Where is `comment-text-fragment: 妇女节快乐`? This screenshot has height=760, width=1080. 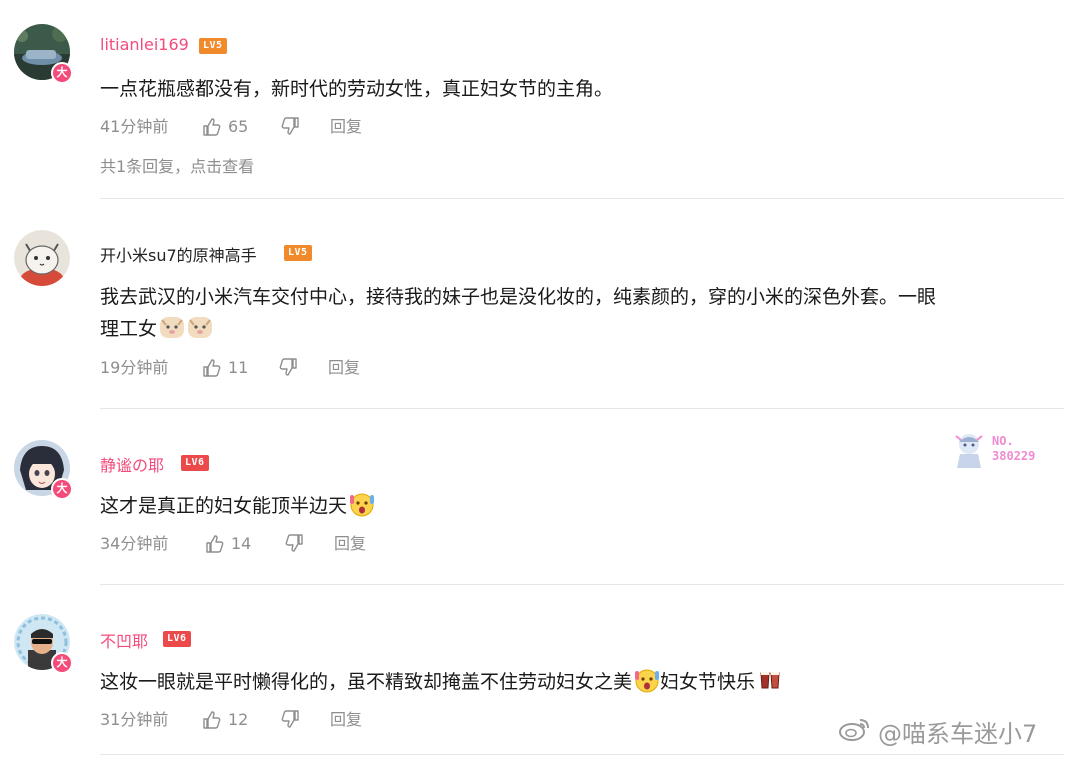 comment-text-fragment: 妇女节快乐 is located at coordinates (708, 682).